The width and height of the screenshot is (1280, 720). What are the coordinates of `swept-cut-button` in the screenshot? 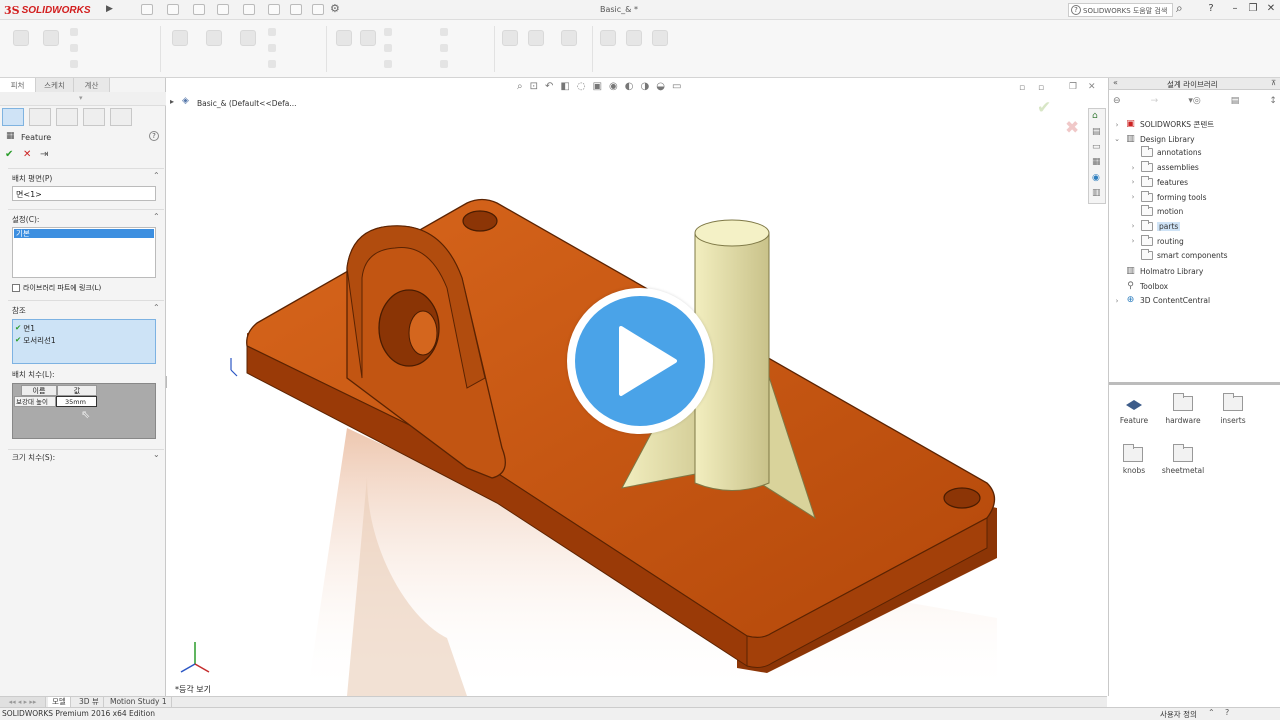 It's located at (273, 32).